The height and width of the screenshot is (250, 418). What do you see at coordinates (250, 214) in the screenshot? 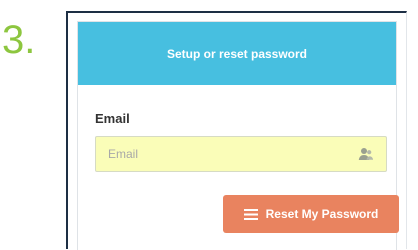
I see `menu-icon` at bounding box center [250, 214].